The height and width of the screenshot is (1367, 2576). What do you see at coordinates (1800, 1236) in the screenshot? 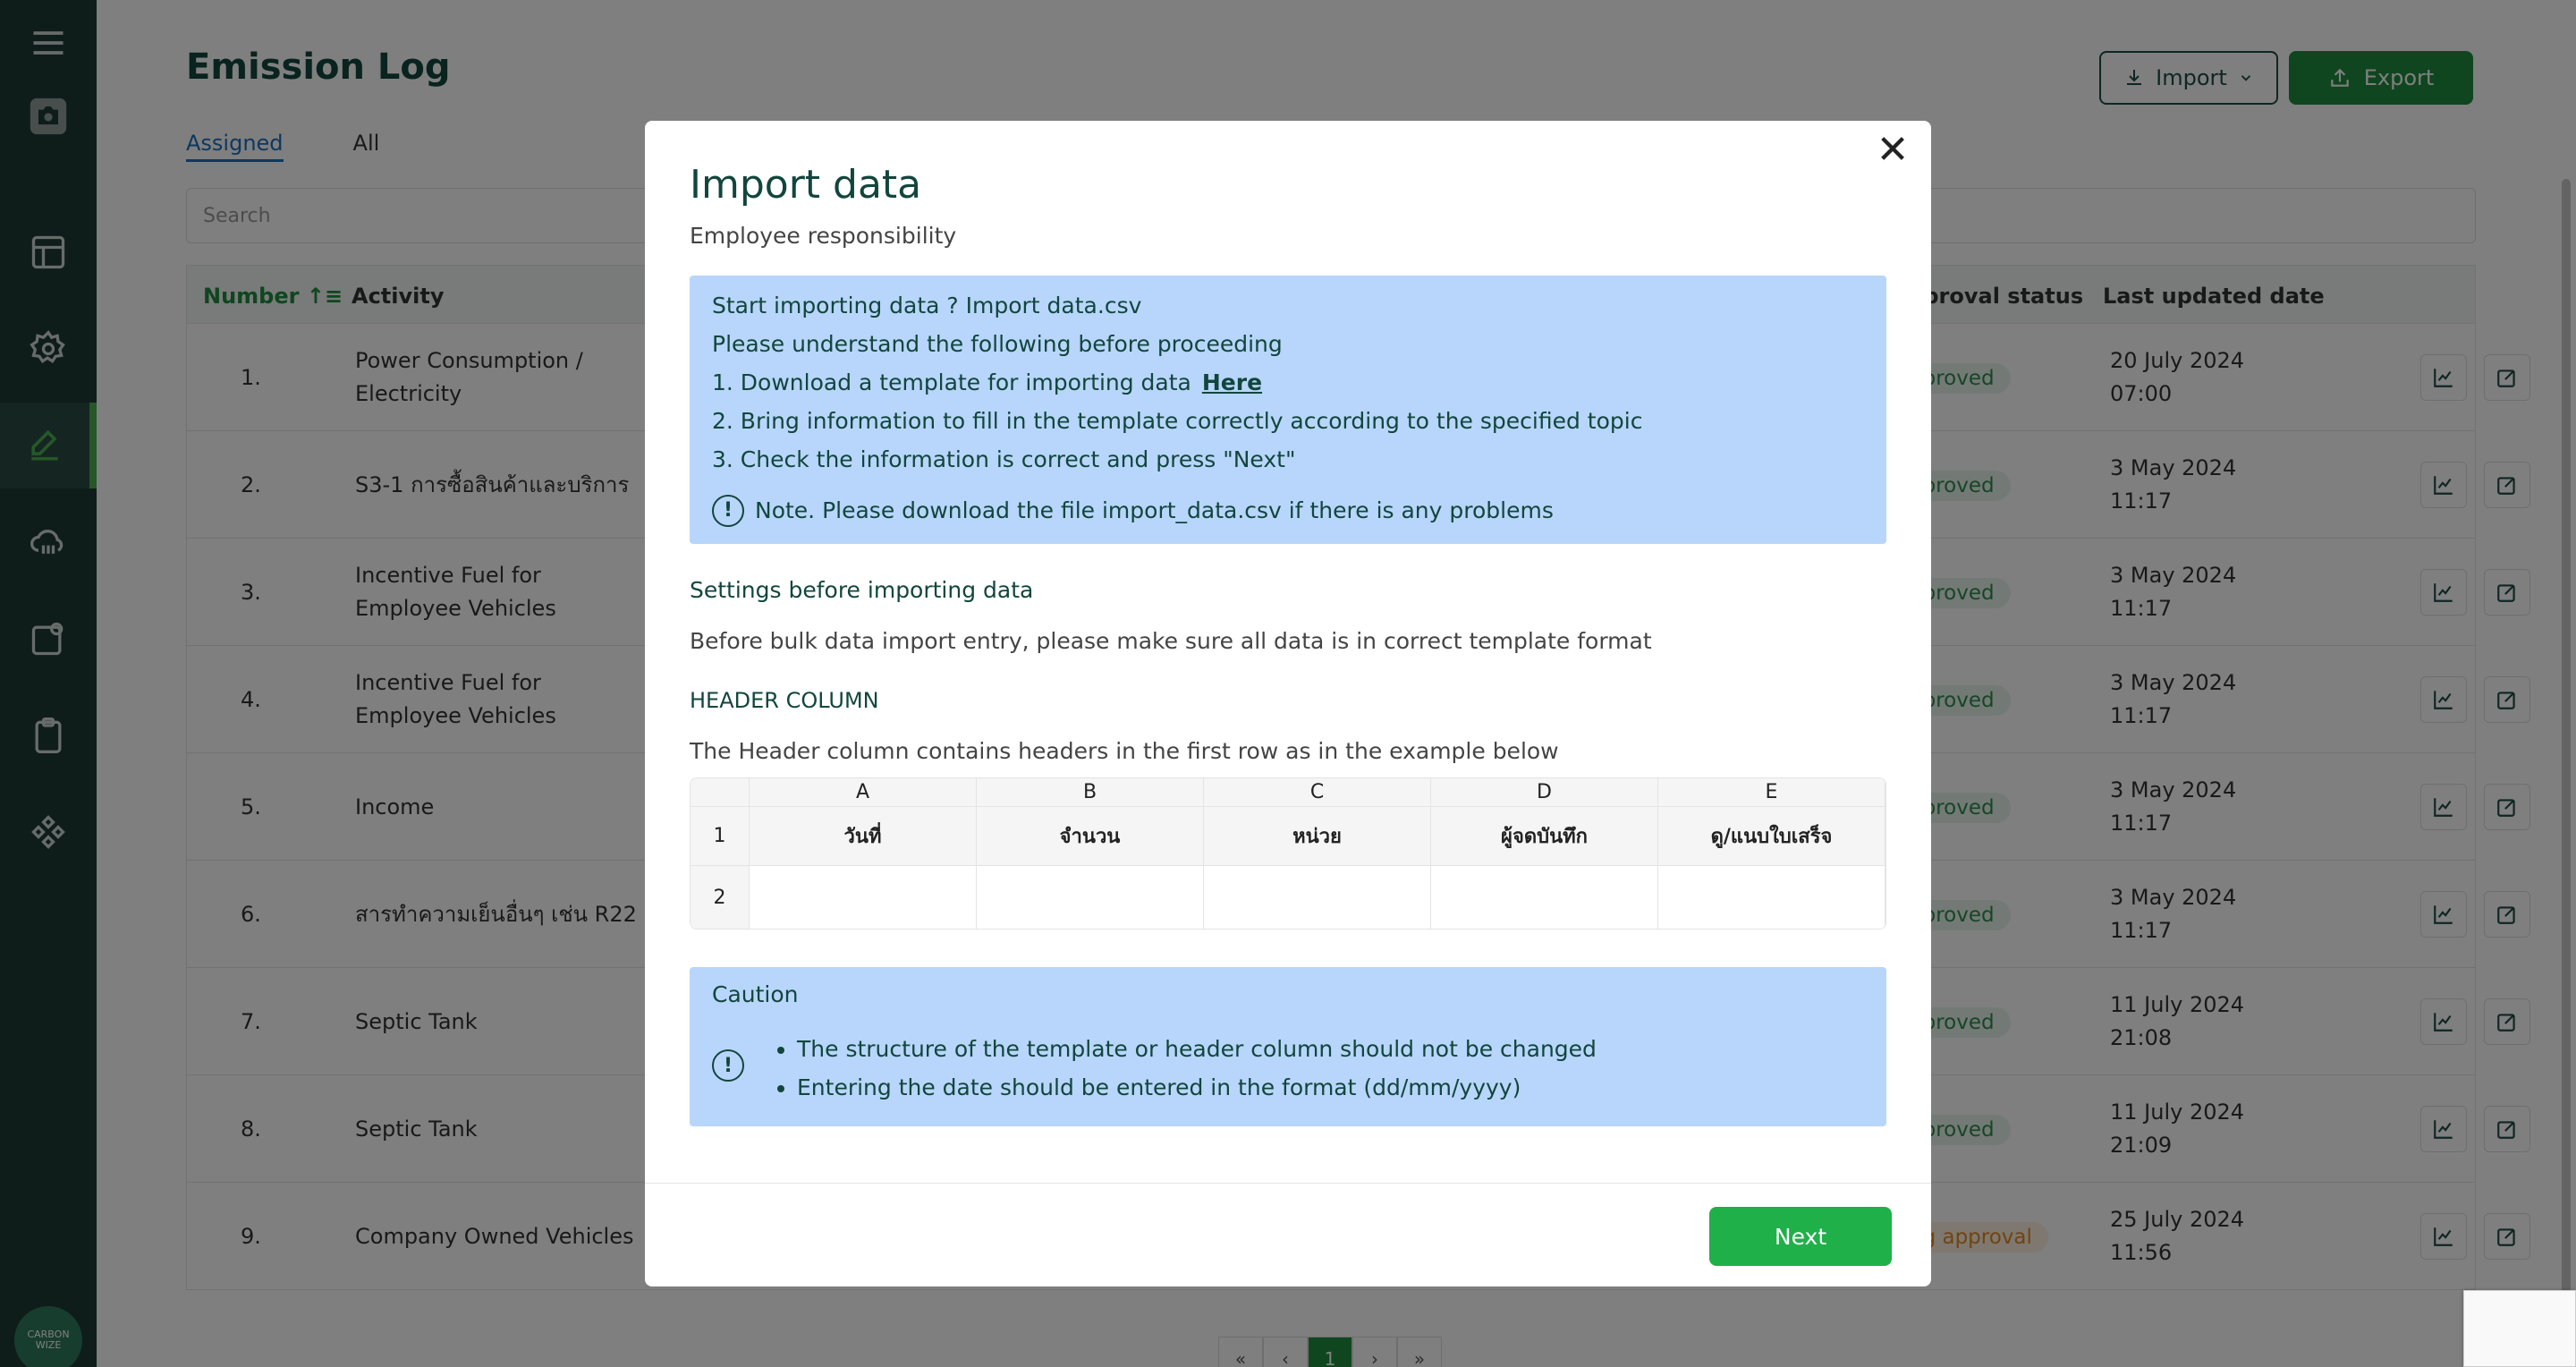
I see `next-button: Next` at bounding box center [1800, 1236].